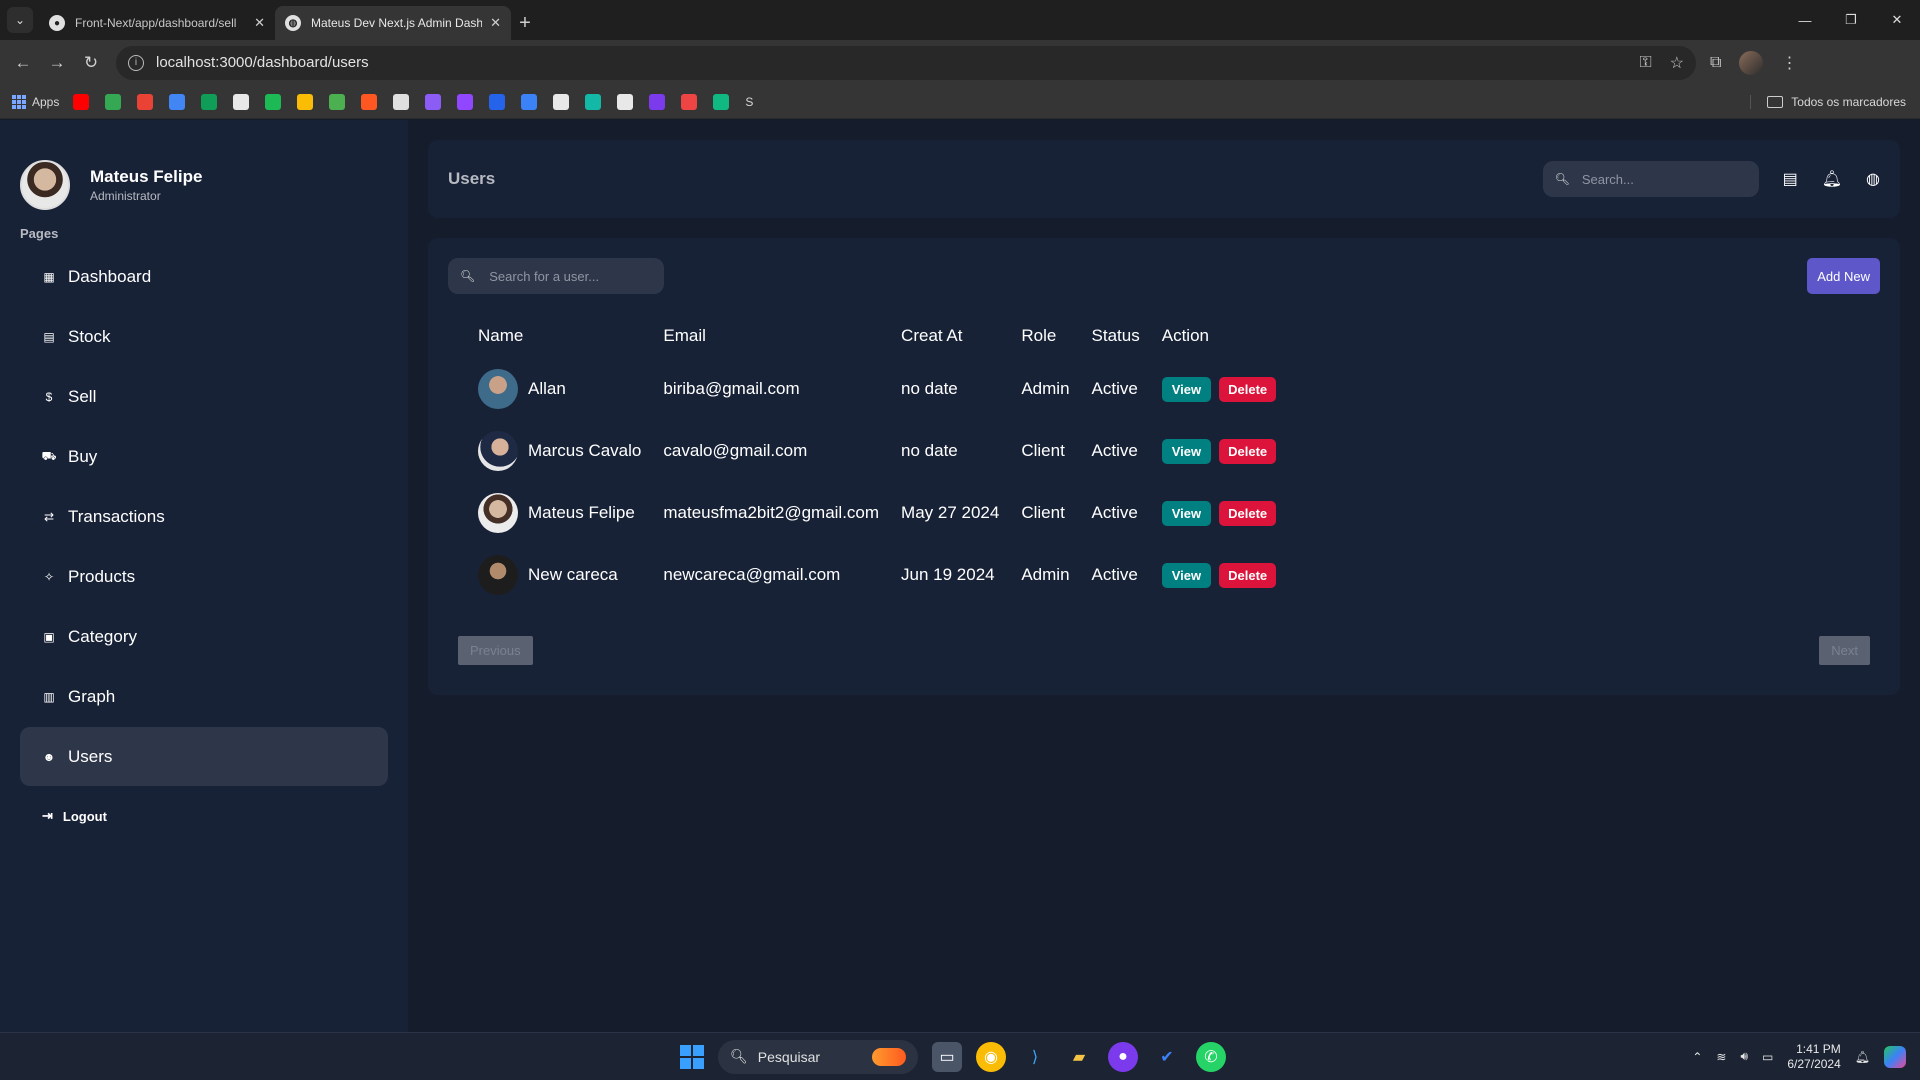 The height and width of the screenshot is (1080, 1920). What do you see at coordinates (906, 62) in the screenshot?
I see `address-bar: i localhost:3000/dashboard/users ⚿ ☆` at bounding box center [906, 62].